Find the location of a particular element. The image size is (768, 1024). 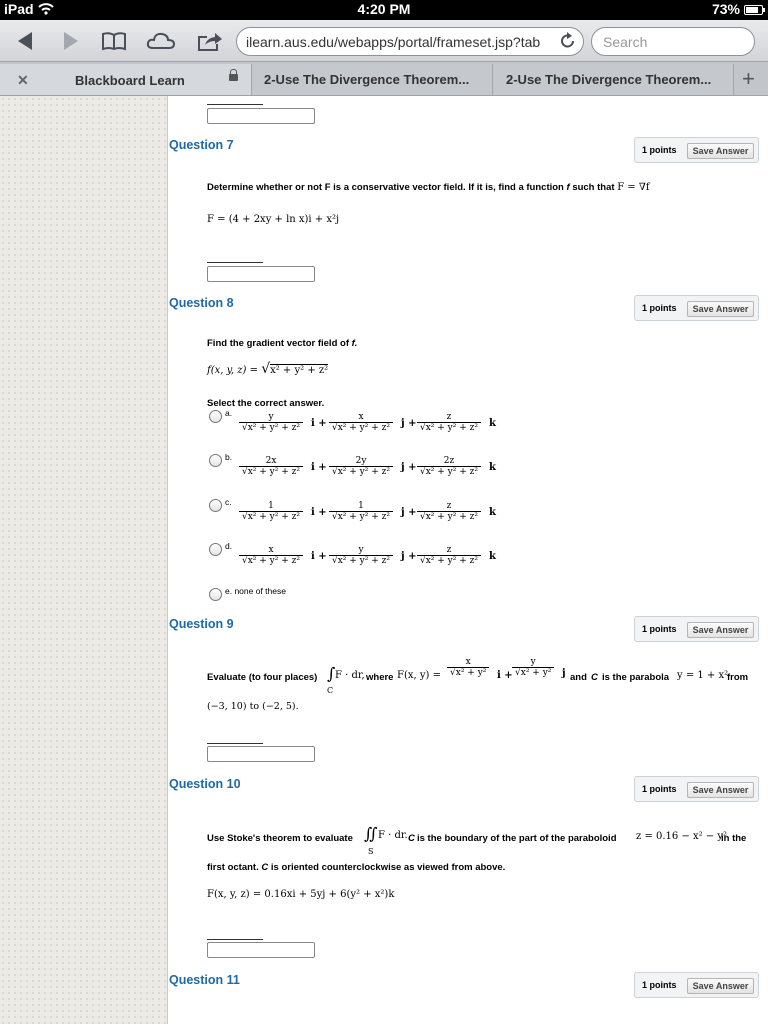

option-fraction: x √x² + y² + z² is located at coordinates (361, 422).